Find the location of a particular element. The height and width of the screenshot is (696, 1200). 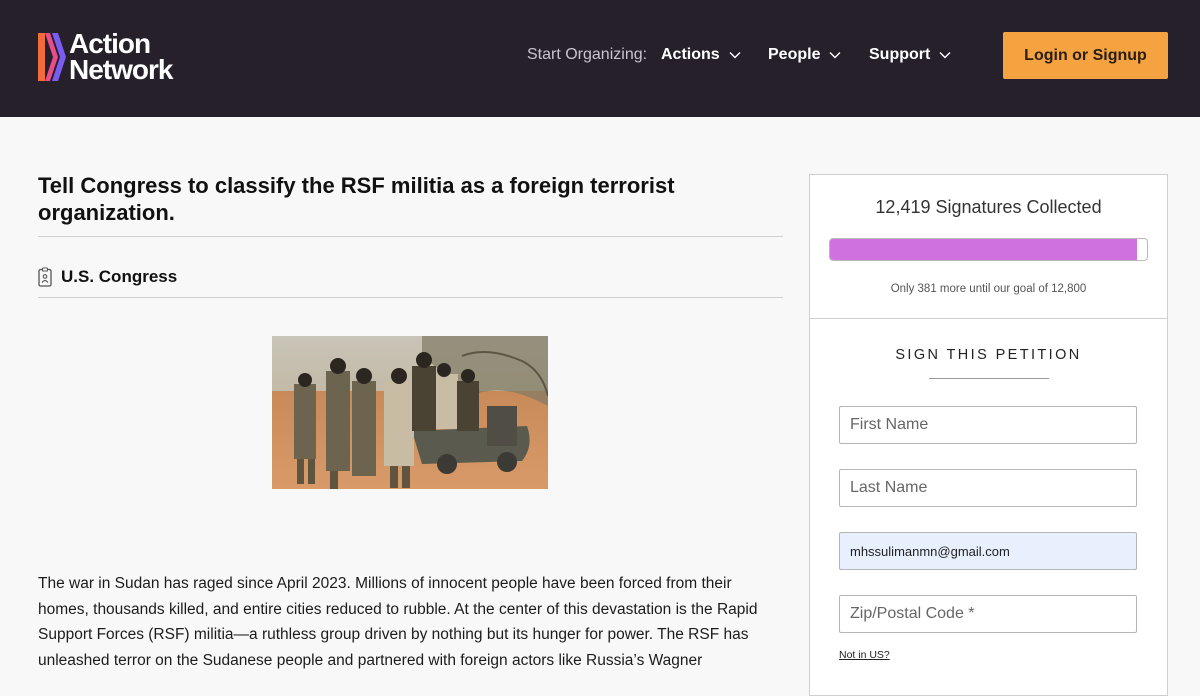

nav-support-label: Support is located at coordinates (900, 54).